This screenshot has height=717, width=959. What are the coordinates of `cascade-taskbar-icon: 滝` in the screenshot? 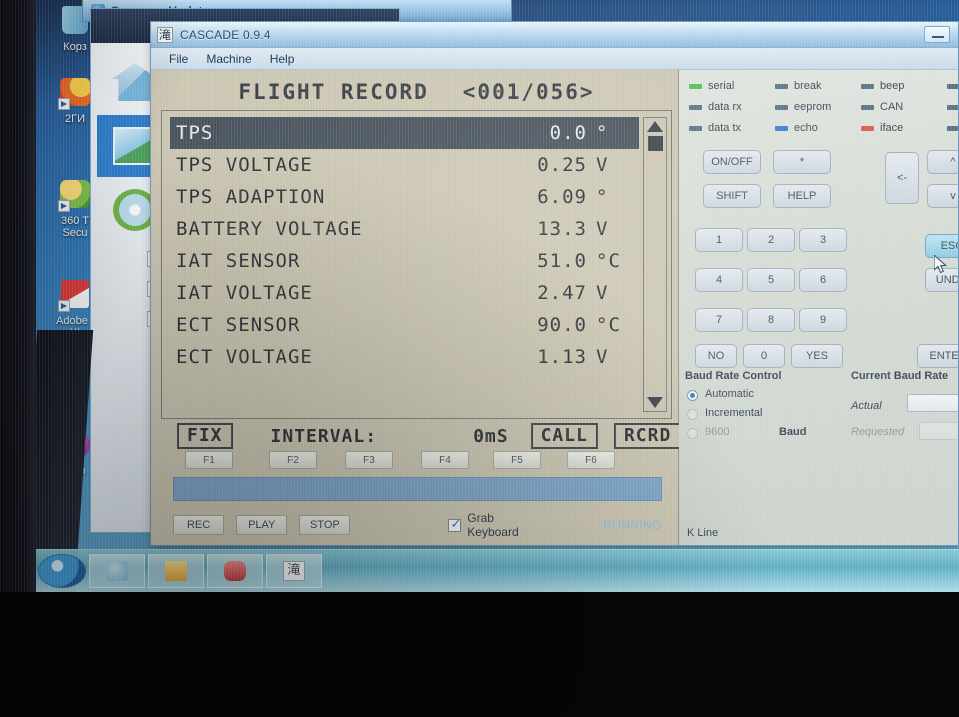 It's located at (294, 571).